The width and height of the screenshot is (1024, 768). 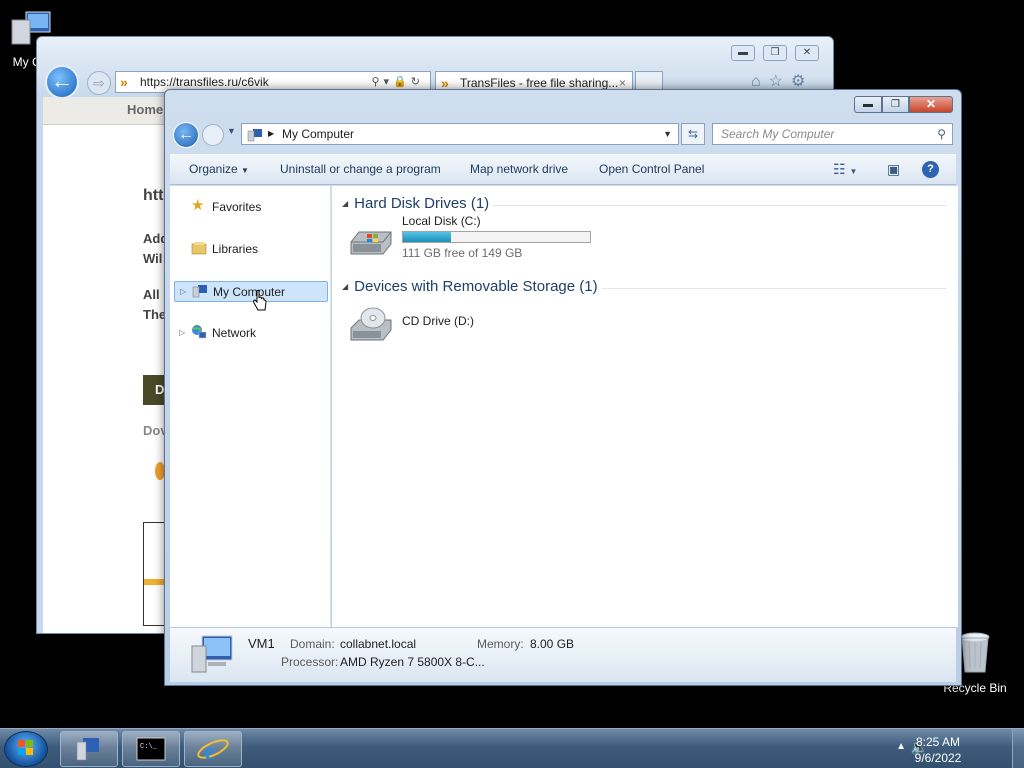 I want to click on show-desktop-button, so click(x=1018, y=748).